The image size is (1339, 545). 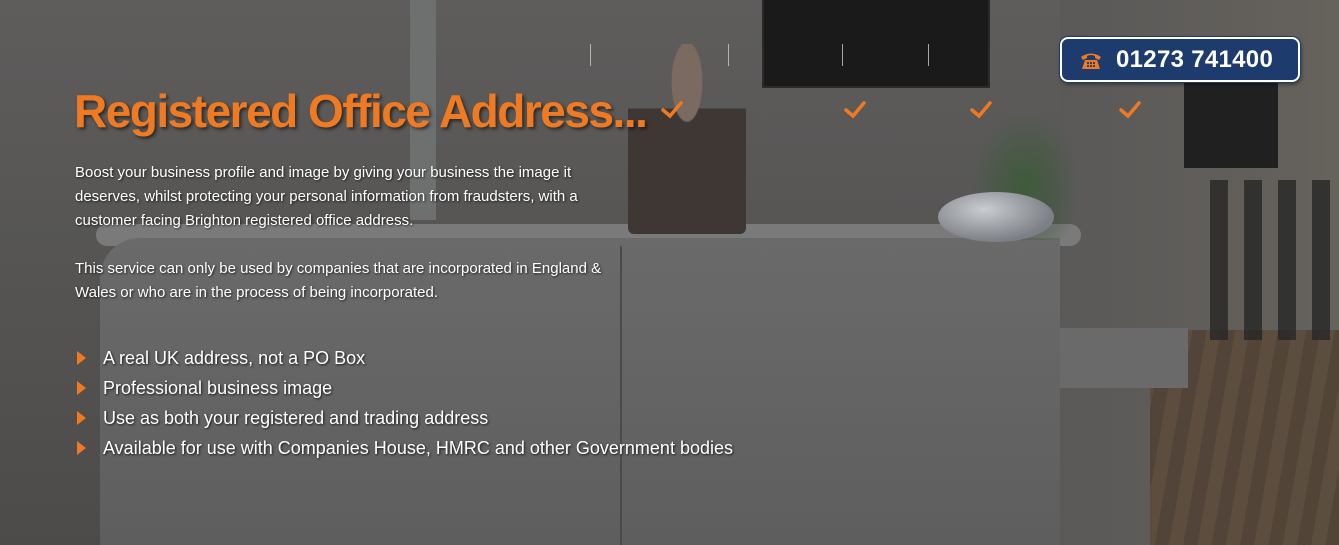 I want to click on feature-text: Professional business image, so click(x=218, y=387).